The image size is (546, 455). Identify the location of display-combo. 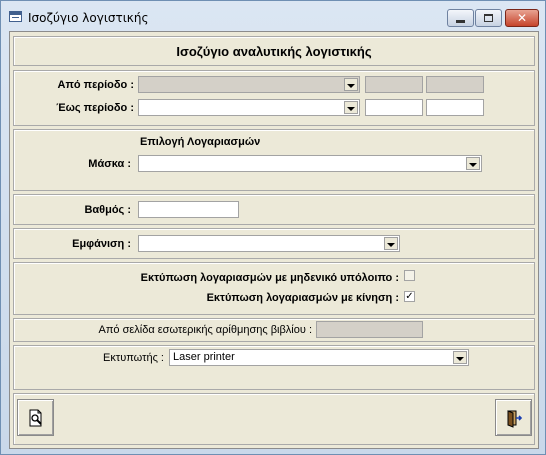
(269, 243).